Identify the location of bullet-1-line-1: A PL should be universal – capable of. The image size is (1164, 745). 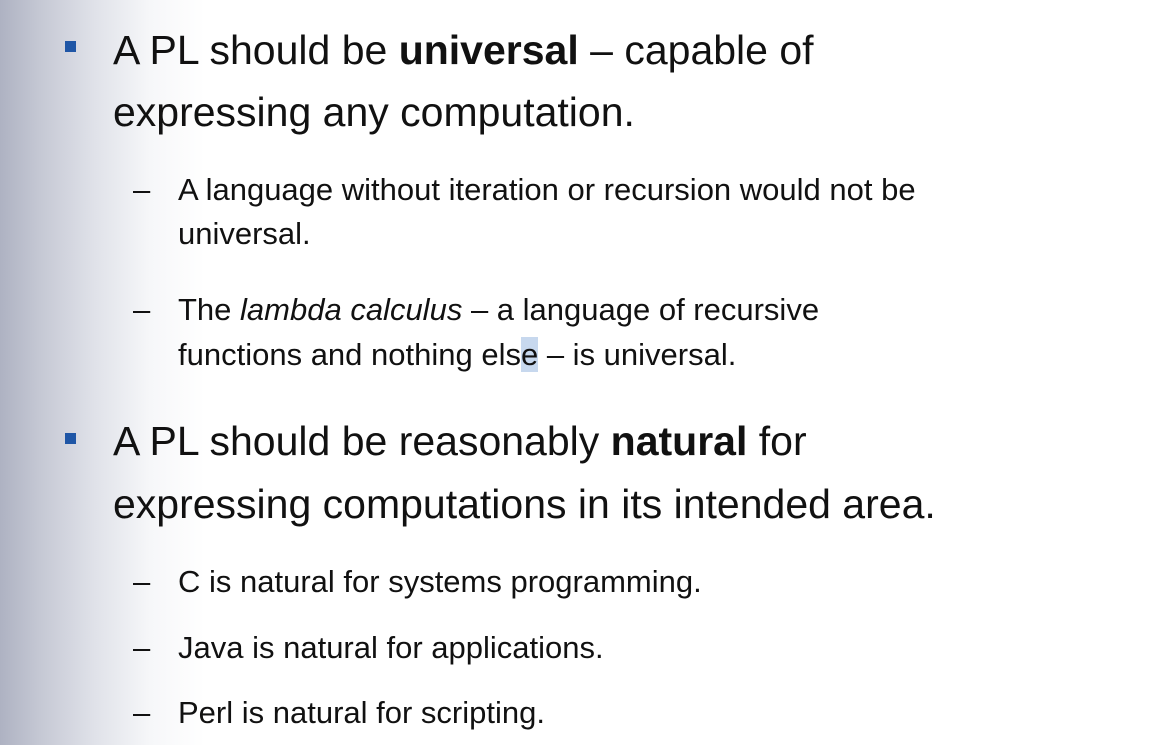
(633, 50).